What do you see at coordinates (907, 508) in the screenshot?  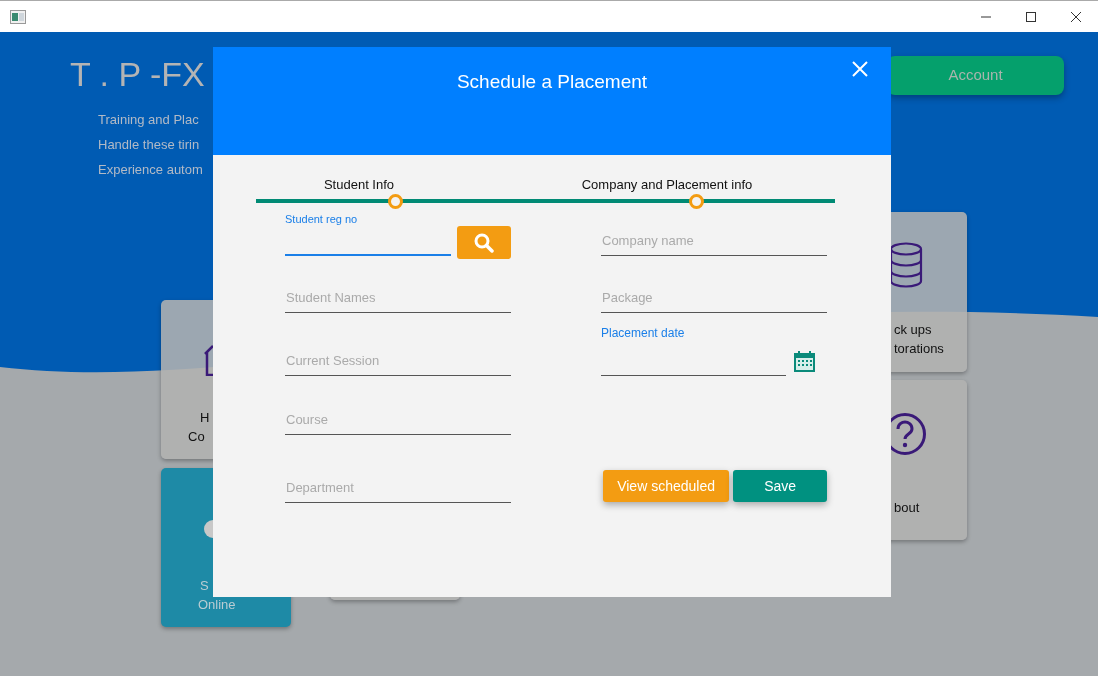 I see `tile-label: bout` at bounding box center [907, 508].